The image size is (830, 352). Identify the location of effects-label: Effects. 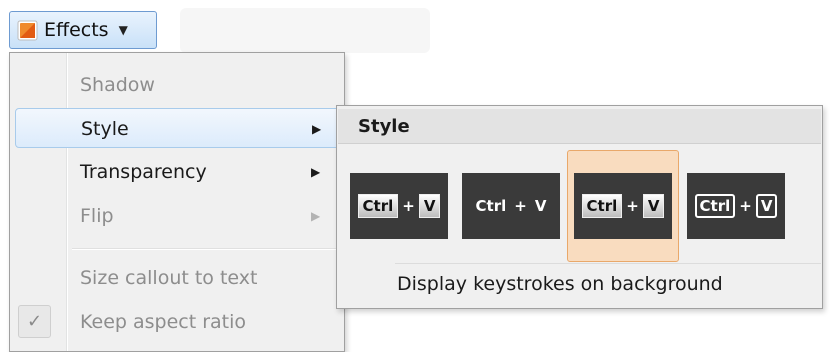
(76, 30).